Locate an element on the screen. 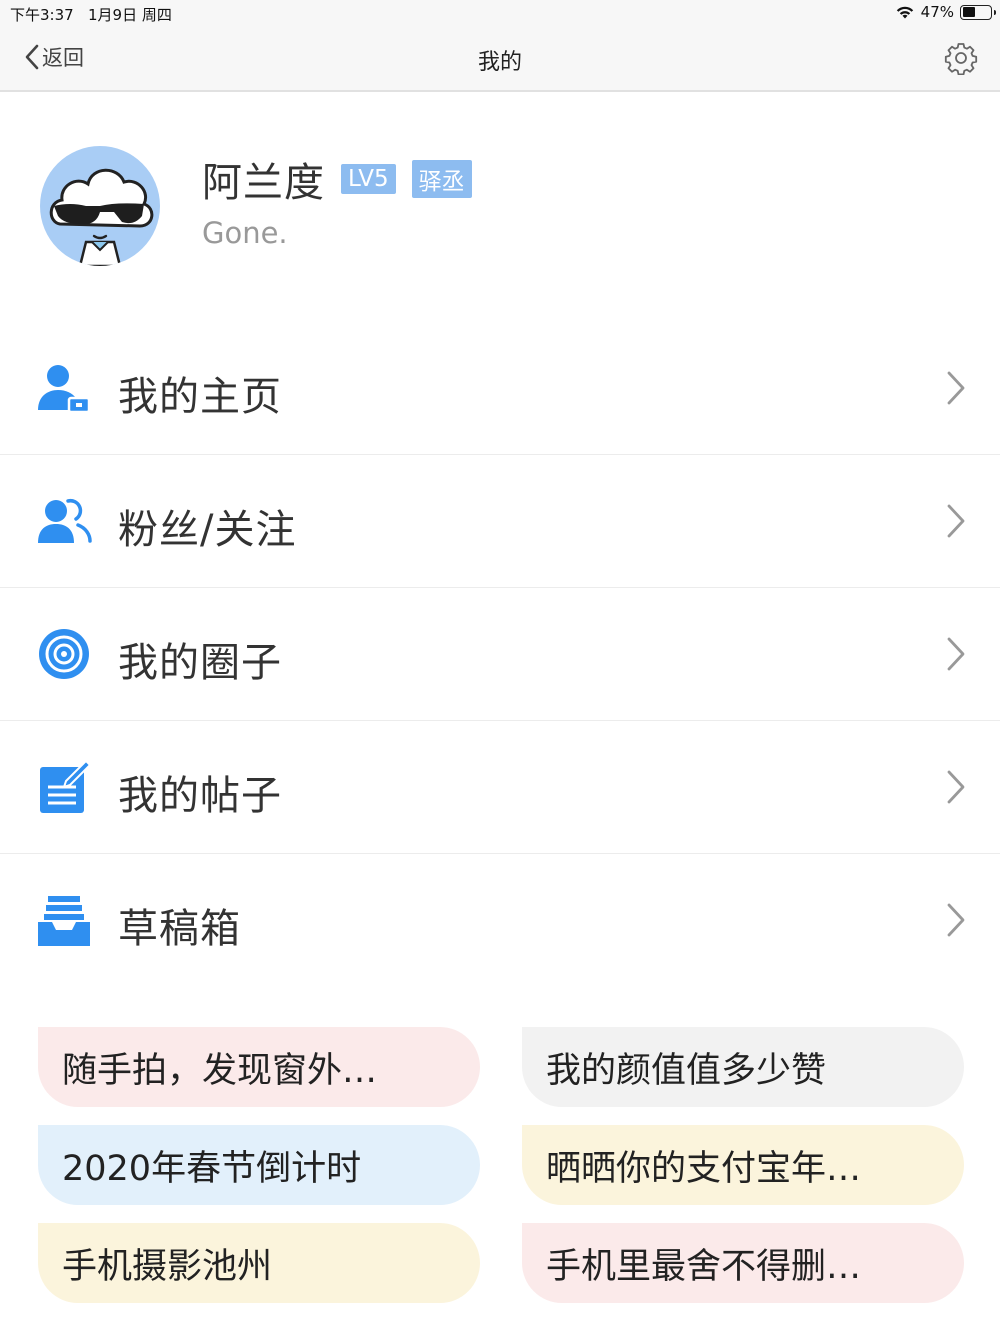 The image size is (1000, 1334). status-time: 下午3:37 is located at coordinates (42, 15).